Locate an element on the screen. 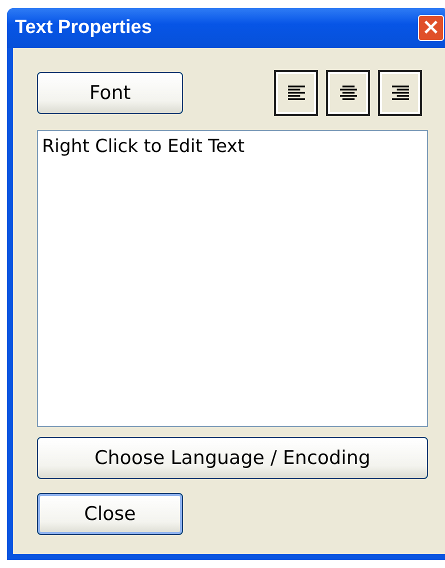 The image size is (445, 568). align-right-button is located at coordinates (400, 93).